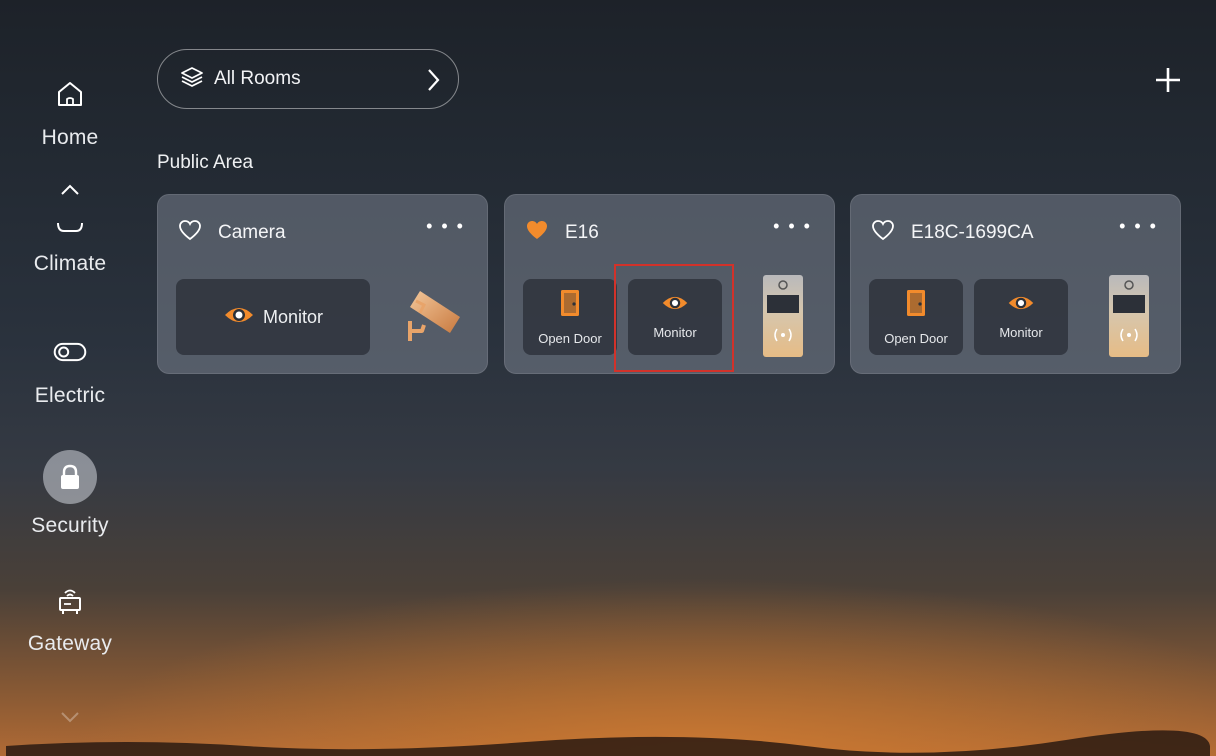 The height and width of the screenshot is (756, 1216). I want to click on section-title: Public Area, so click(205, 162).